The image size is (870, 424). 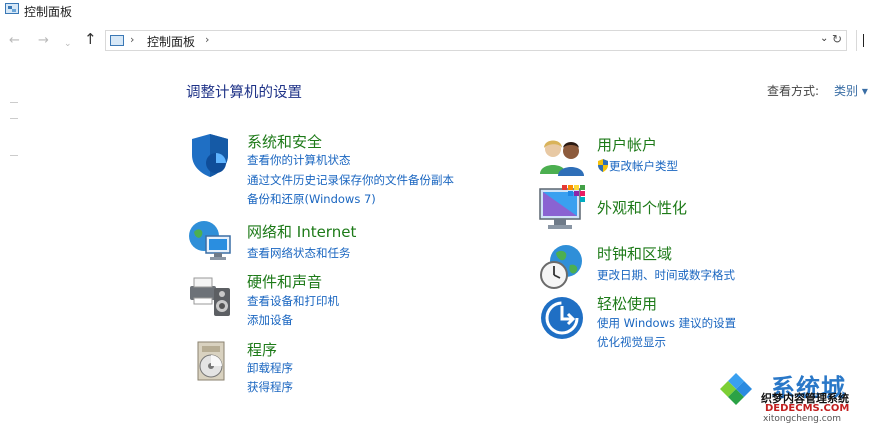 What do you see at coordinates (561, 266) in the screenshot?
I see `clock-globe-icon` at bounding box center [561, 266].